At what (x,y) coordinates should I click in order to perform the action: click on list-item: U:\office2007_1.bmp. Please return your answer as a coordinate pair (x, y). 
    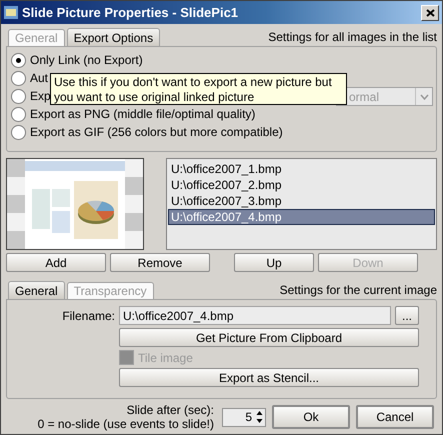
    Looking at the image, I should click on (301, 169).